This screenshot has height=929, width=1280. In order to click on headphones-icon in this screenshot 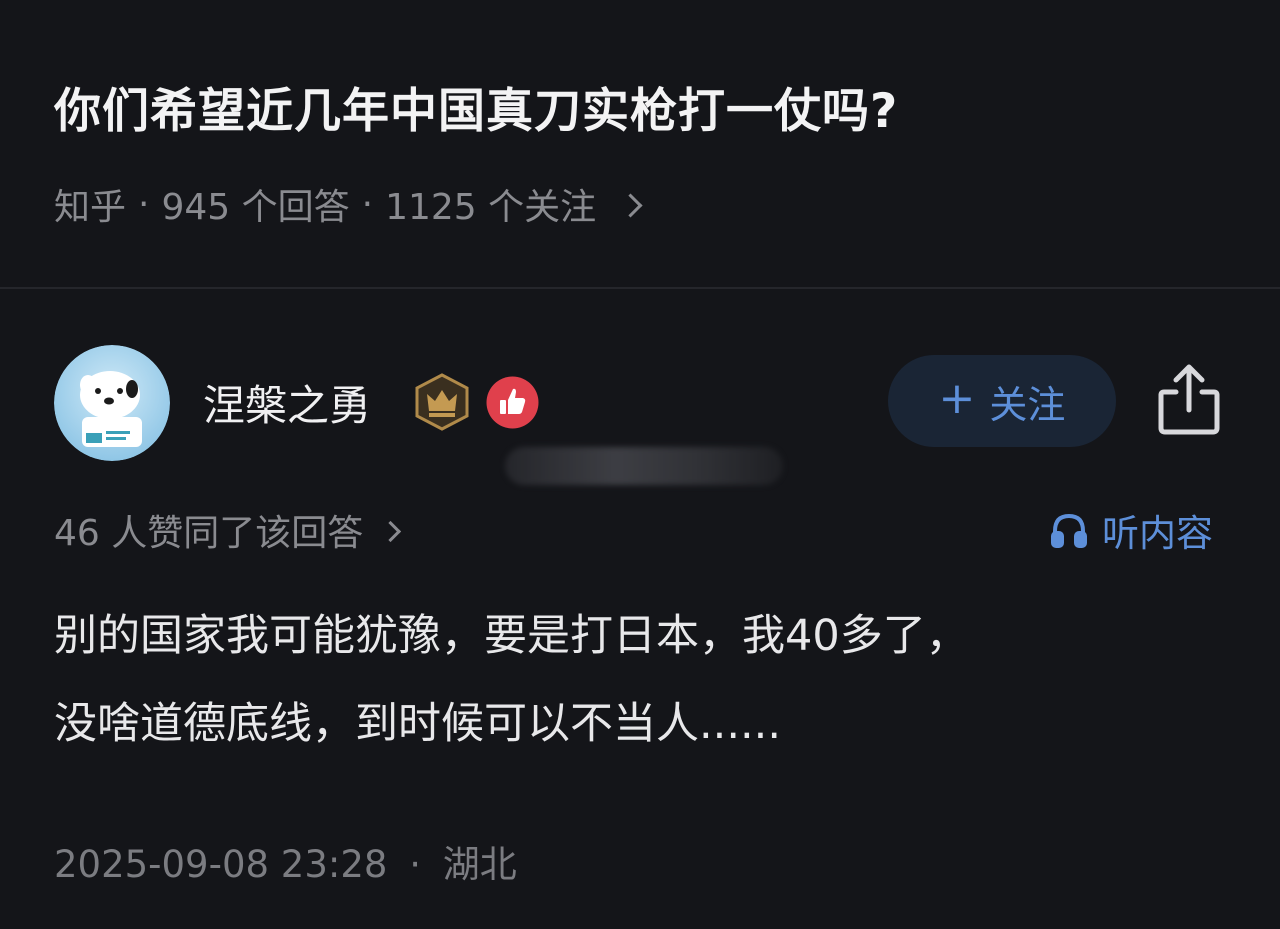, I will do `click(1069, 530)`.